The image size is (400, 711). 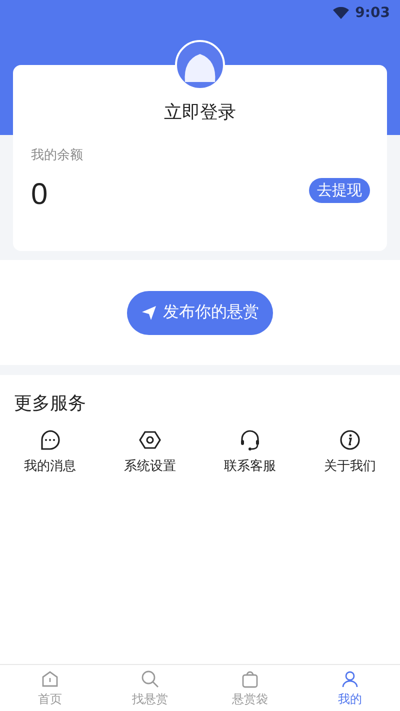 What do you see at coordinates (150, 452) in the screenshot?
I see `service-item: 系统设置` at bounding box center [150, 452].